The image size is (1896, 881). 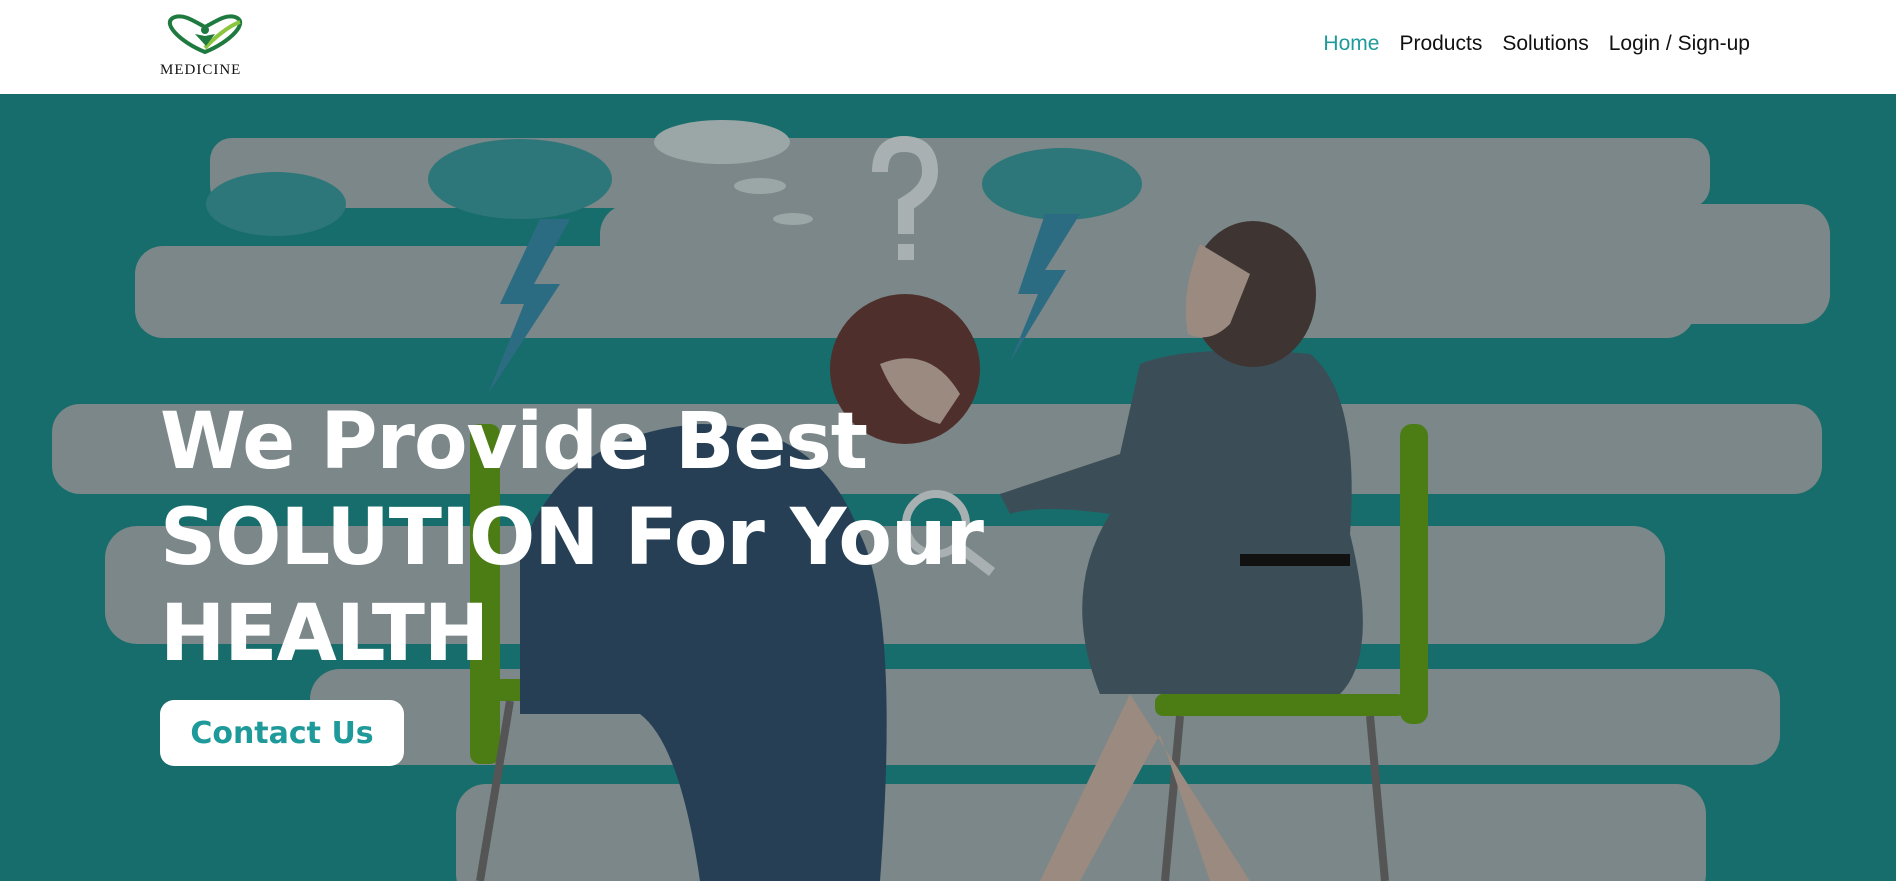 What do you see at coordinates (1679, 44) in the screenshot?
I see `nav-login-signup: Login / Sign-up` at bounding box center [1679, 44].